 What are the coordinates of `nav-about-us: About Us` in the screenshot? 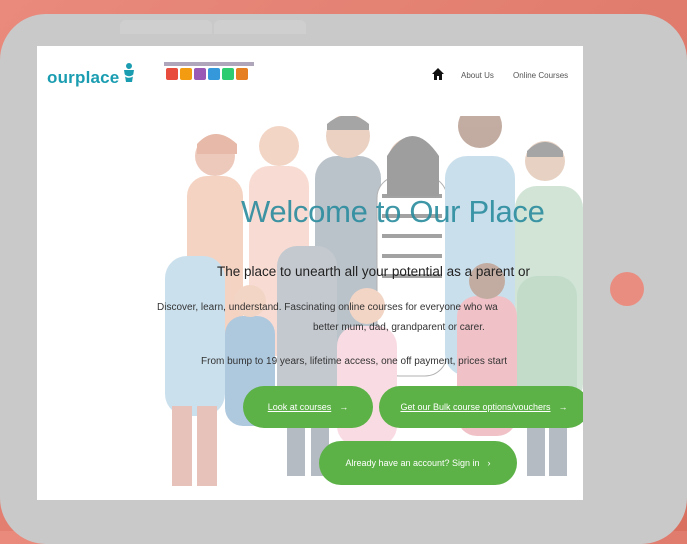 It's located at (477, 75).